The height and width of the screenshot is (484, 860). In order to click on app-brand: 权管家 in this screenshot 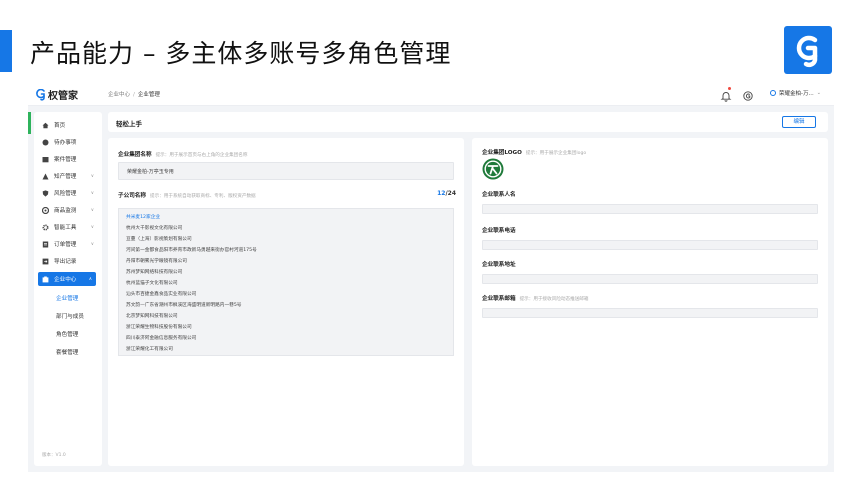, I will do `click(57, 94)`.